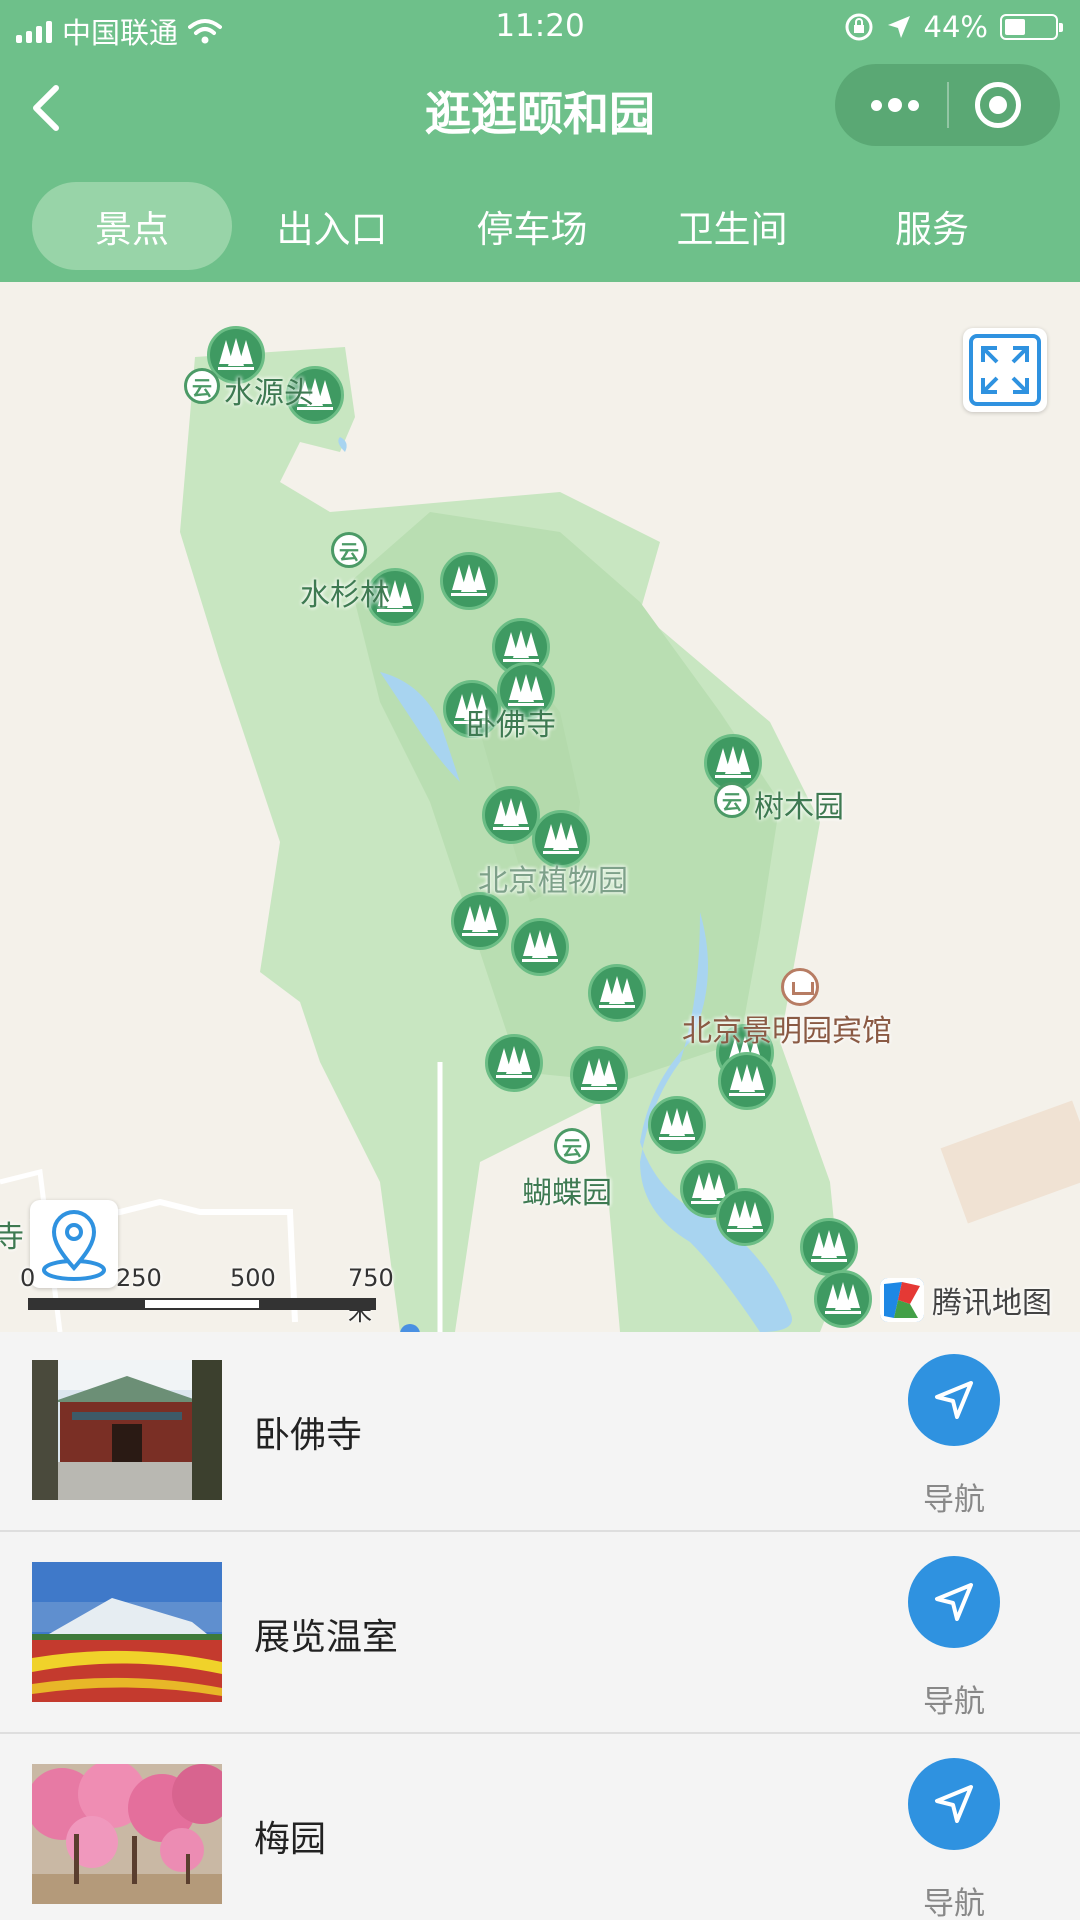 This screenshot has width=1080, height=1920. I want to click on place-label-zhiwuyuan: 北京植物园, so click(553, 881).